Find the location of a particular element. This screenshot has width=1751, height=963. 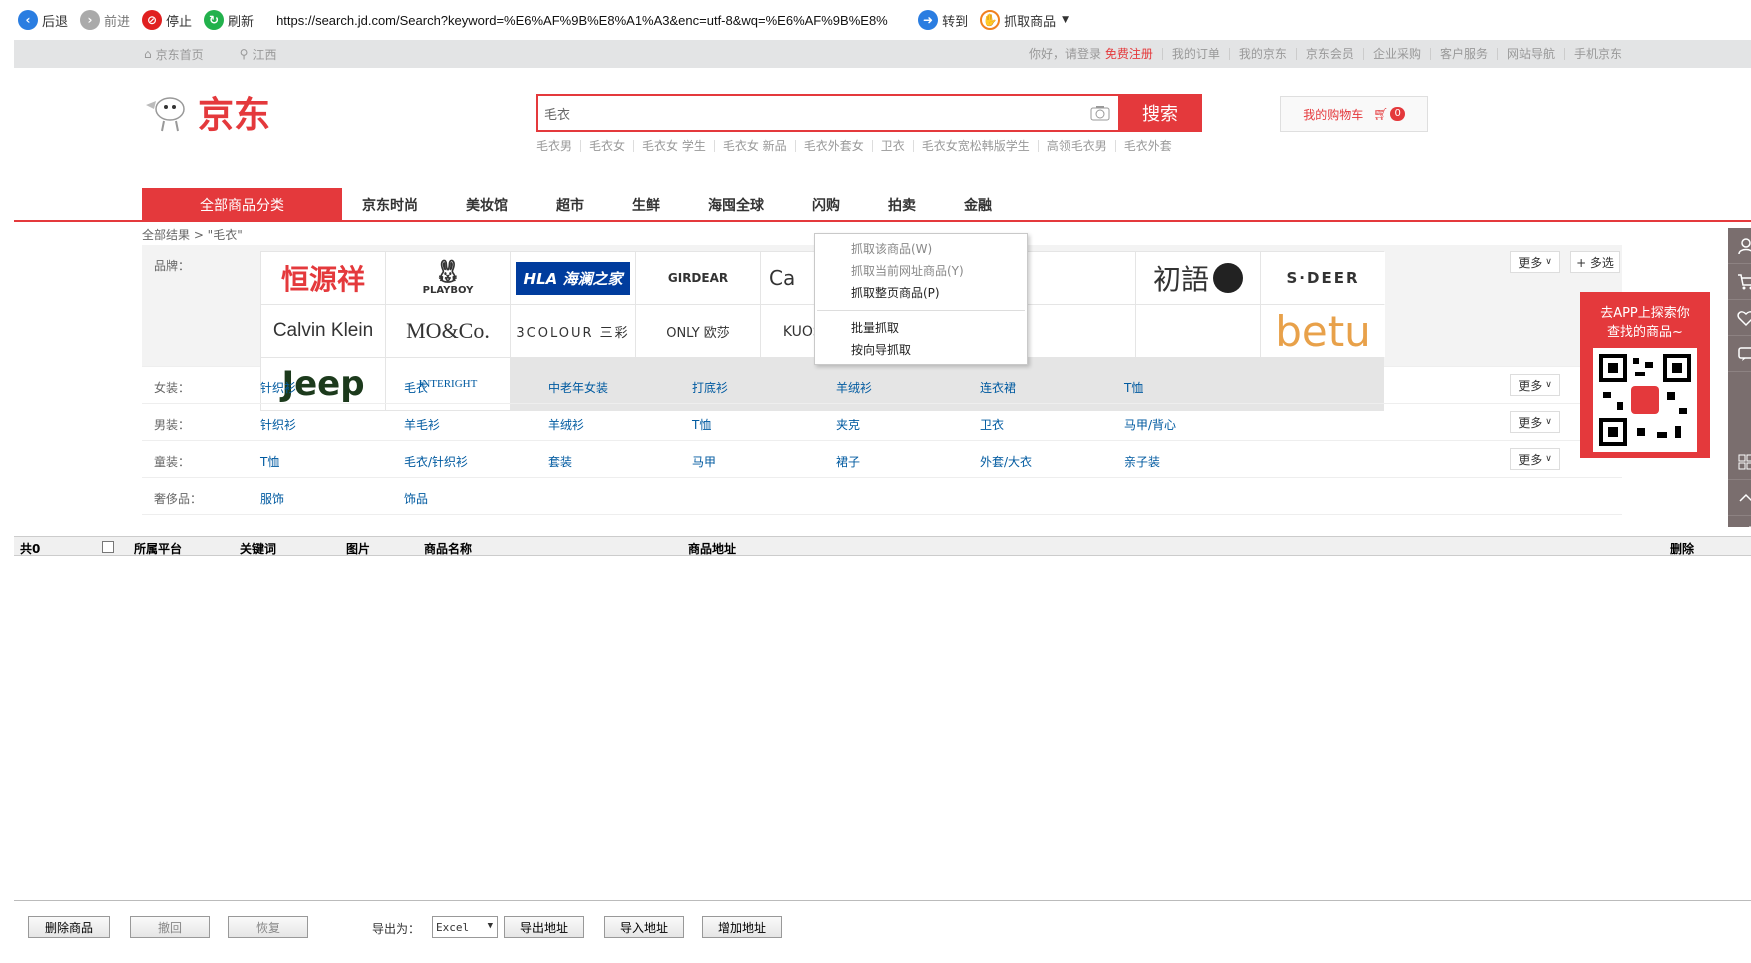

nav-item-supermarket: 超市 is located at coordinates (570, 205).